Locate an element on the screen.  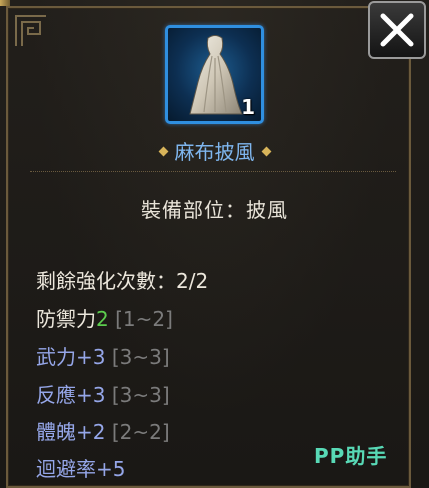
defense-line: 防禦力2 [1~2] is located at coordinates (104, 317).